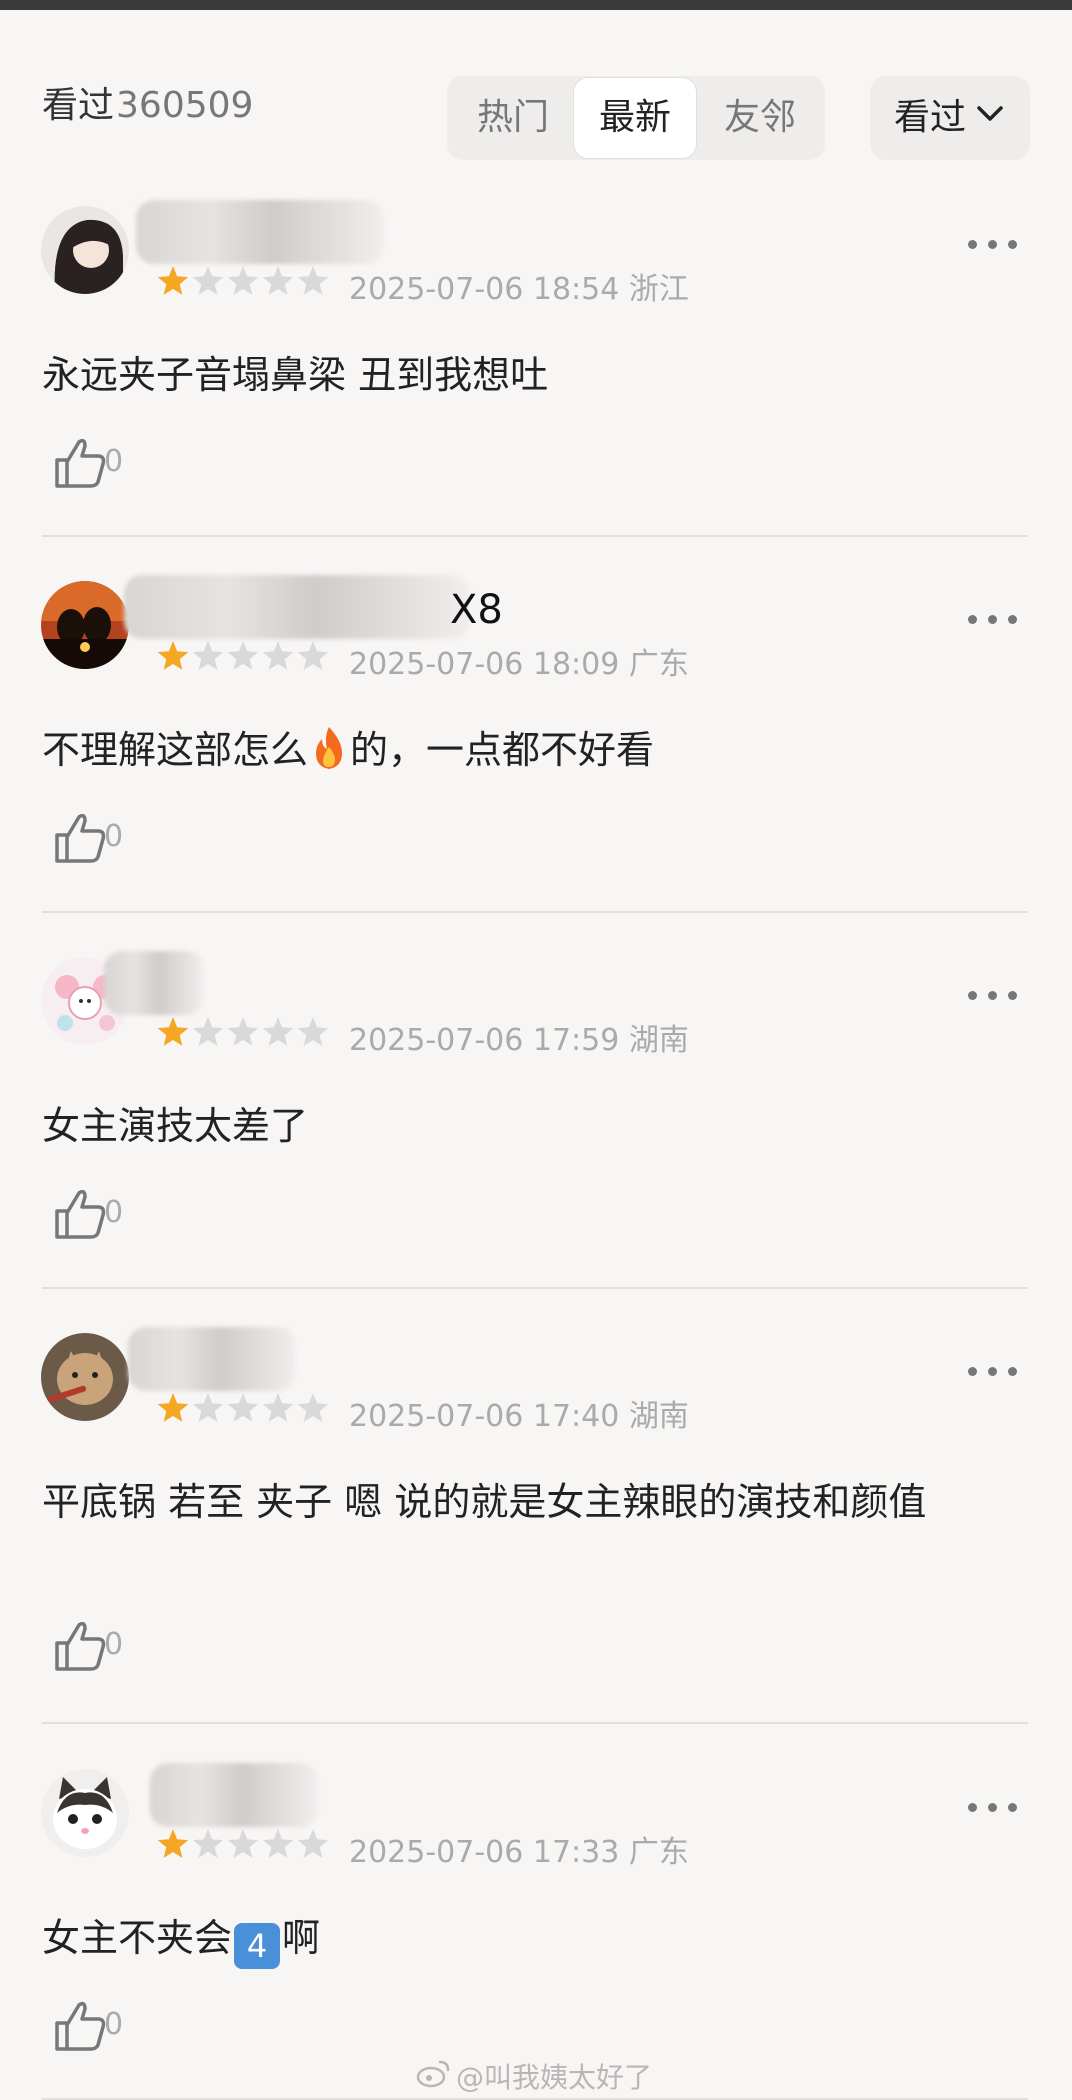 The width and height of the screenshot is (1072, 2100). What do you see at coordinates (760, 118) in the screenshot?
I see `tab-friends: 友邻` at bounding box center [760, 118].